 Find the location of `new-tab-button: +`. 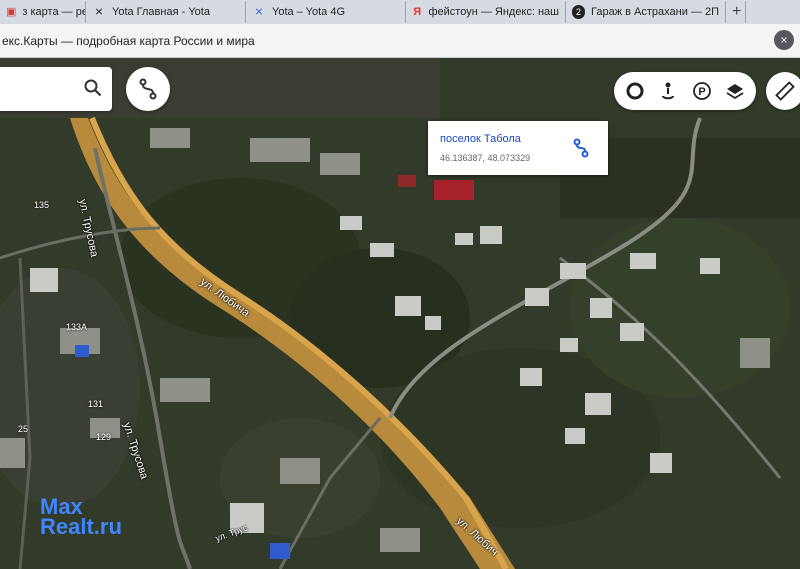

new-tab-button: + is located at coordinates (736, 12).